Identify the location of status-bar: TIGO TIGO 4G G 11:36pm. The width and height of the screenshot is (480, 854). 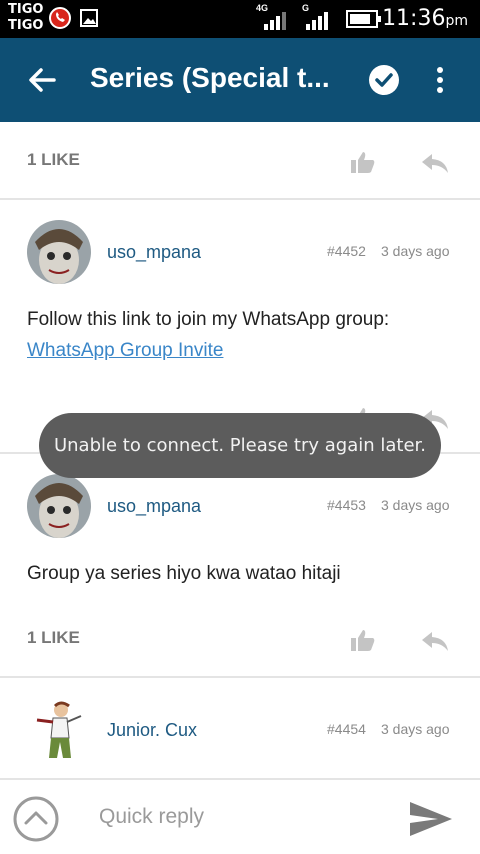
(240, 19).